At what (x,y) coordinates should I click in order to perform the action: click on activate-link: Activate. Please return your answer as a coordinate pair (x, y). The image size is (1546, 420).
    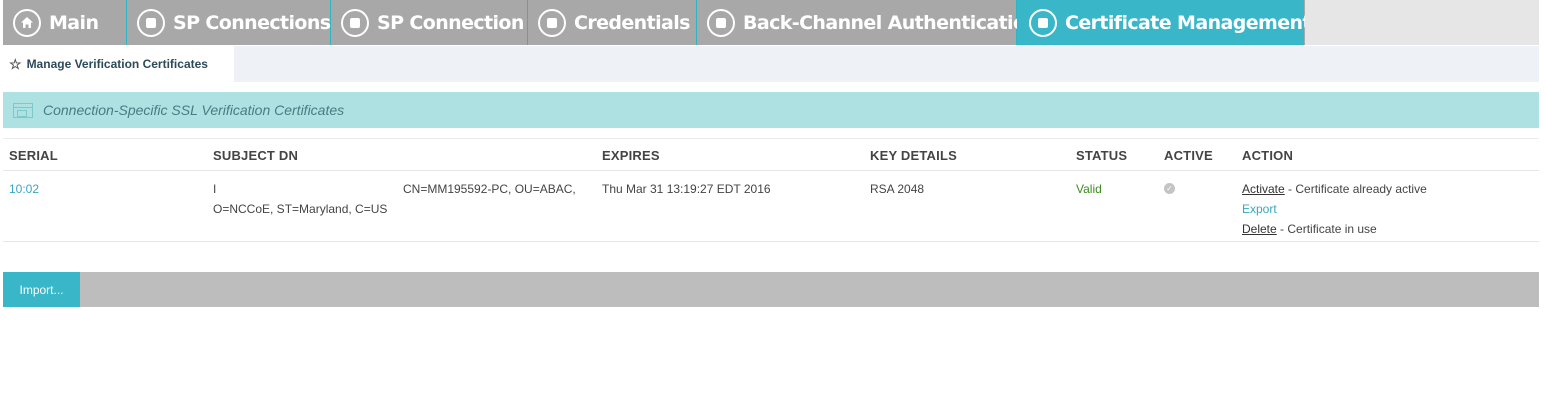
    Looking at the image, I should click on (1263, 189).